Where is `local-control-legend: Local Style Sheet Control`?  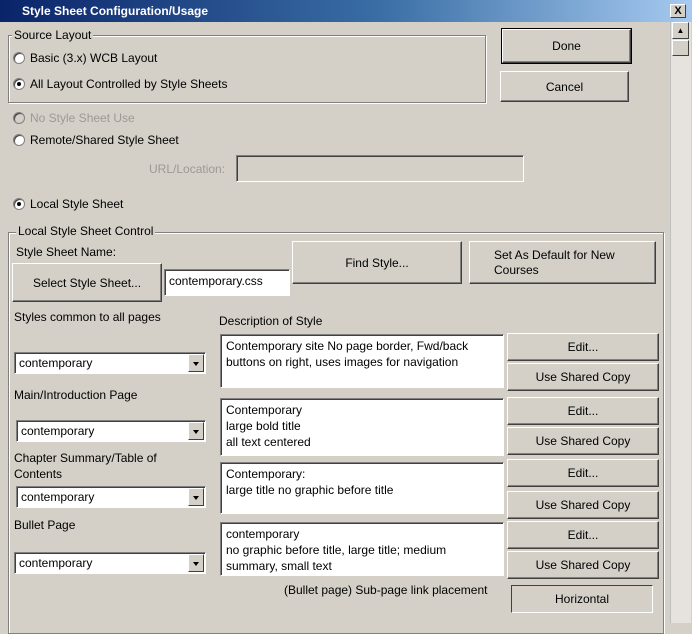
local-control-legend: Local Style Sheet Control is located at coordinates (86, 231).